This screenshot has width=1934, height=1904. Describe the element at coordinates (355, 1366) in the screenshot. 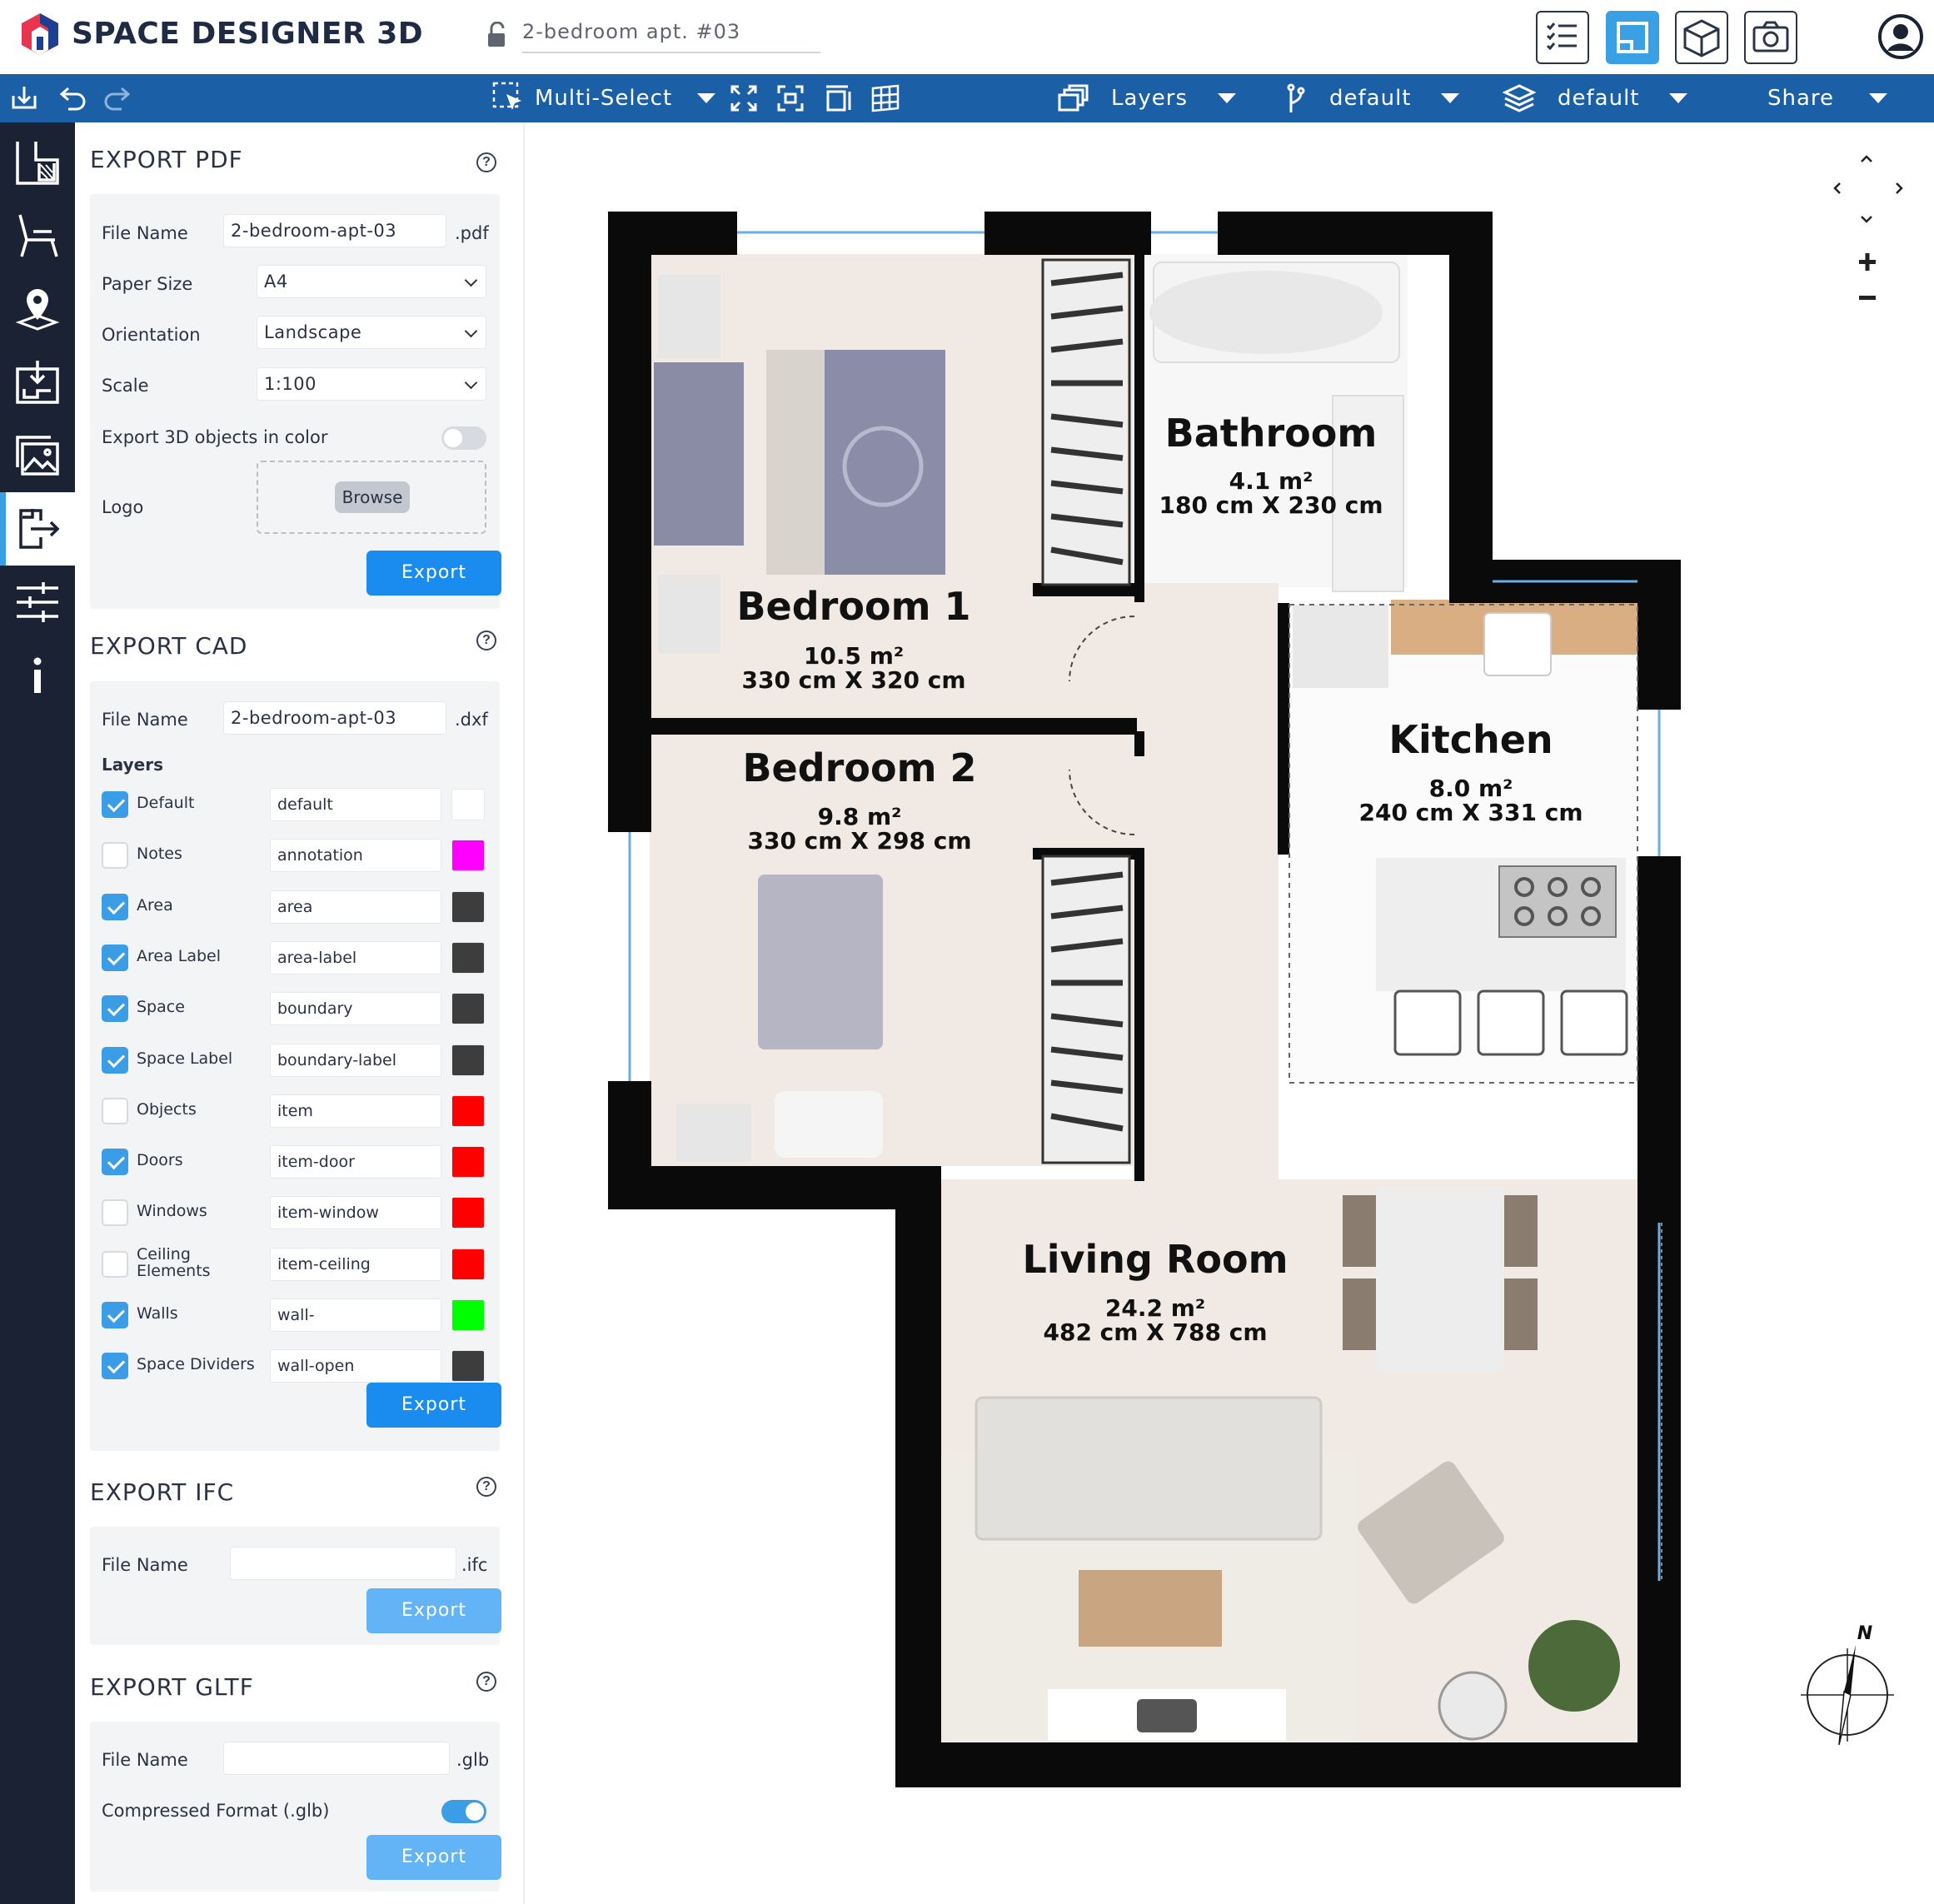

I see `layer-code-input: wall-open` at that location.